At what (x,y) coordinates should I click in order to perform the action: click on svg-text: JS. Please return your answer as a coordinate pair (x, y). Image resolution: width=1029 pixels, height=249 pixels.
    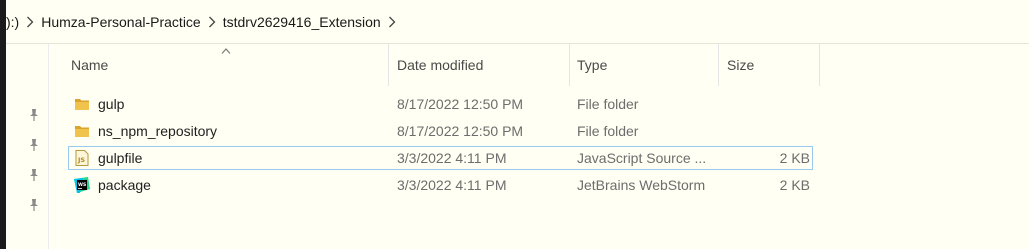
    Looking at the image, I should click on (81, 160).